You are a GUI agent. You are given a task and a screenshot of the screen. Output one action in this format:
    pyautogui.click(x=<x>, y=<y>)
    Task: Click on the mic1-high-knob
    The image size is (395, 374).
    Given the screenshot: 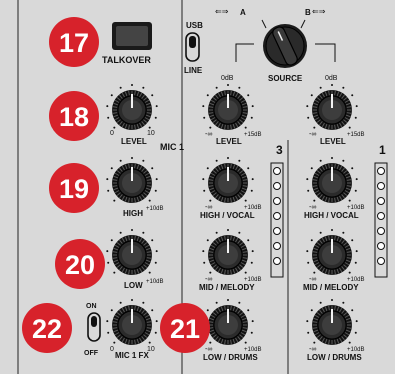 What is the action you would take?
    pyautogui.click(x=132, y=180)
    